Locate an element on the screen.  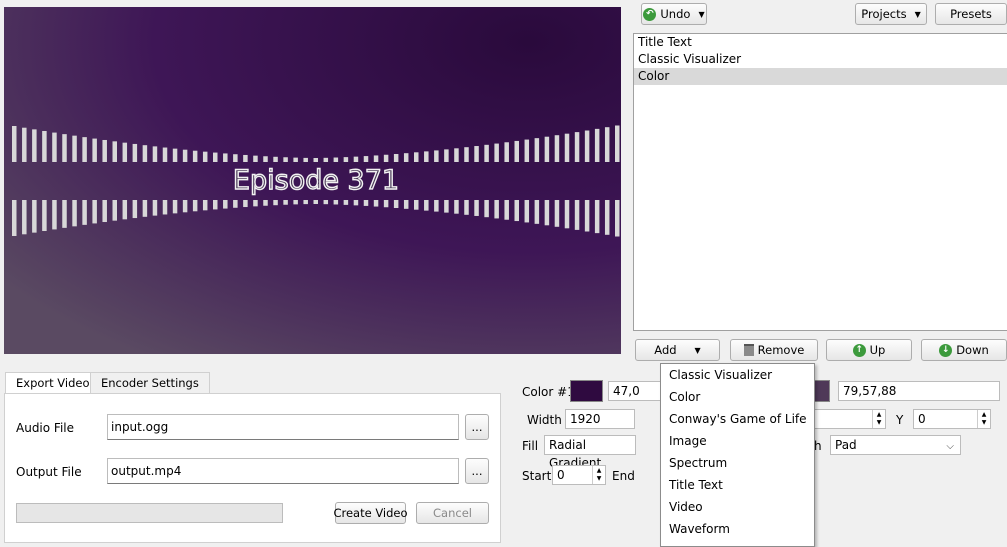
remove-layer-button: Remove is located at coordinates (774, 350).